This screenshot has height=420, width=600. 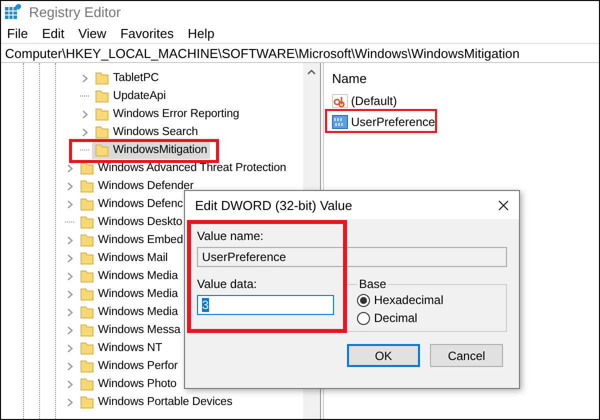 What do you see at coordinates (340, 122) in the screenshot?
I see `binary-value-icon` at bounding box center [340, 122].